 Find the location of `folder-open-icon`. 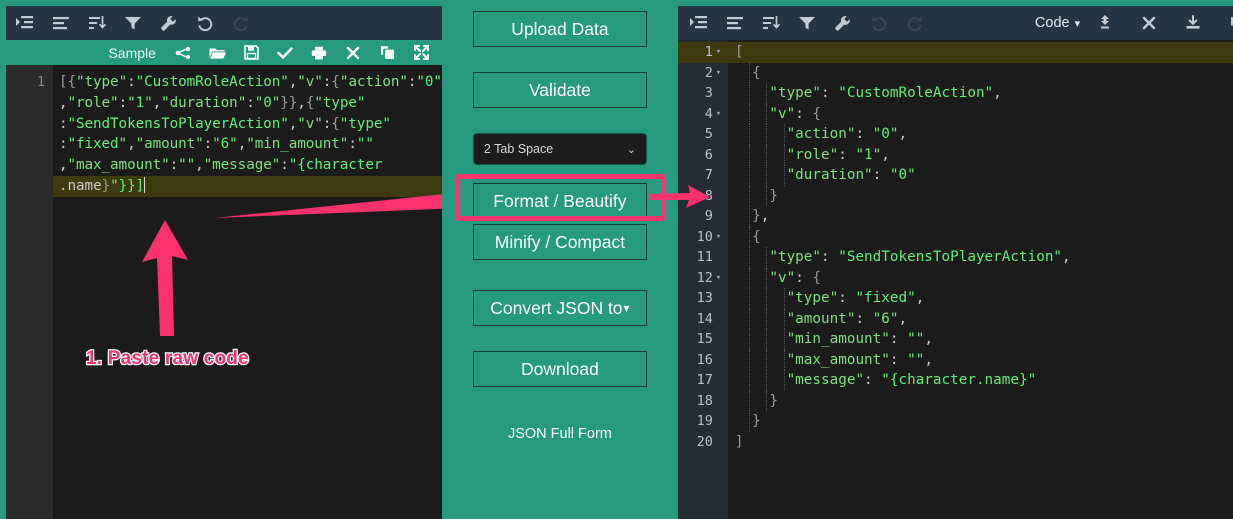

folder-open-icon is located at coordinates (217, 52).